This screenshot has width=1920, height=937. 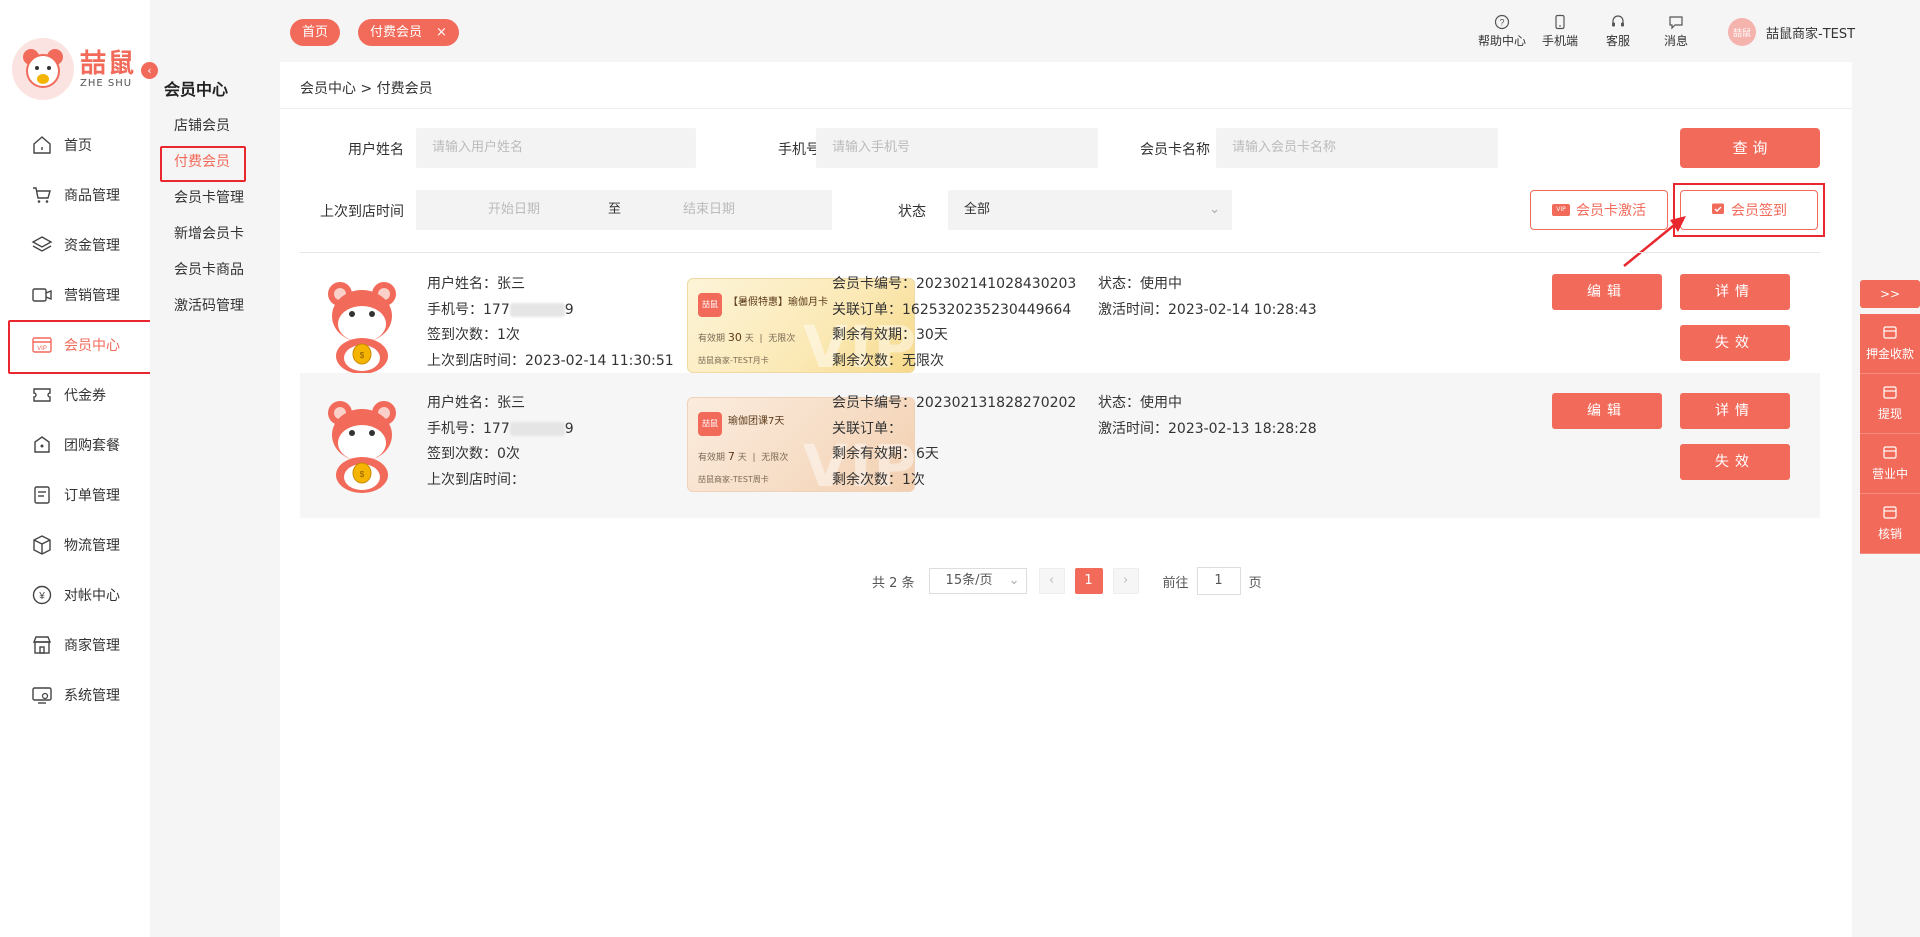 What do you see at coordinates (1890, 344) in the screenshot?
I see `toolbar-item-0: 押金收款` at bounding box center [1890, 344].